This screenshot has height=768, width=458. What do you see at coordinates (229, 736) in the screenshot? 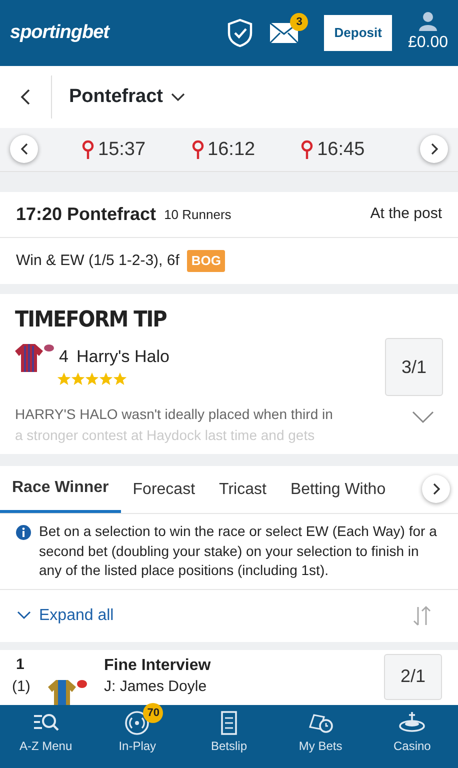
I see `nav-item: Betslip` at bounding box center [229, 736].